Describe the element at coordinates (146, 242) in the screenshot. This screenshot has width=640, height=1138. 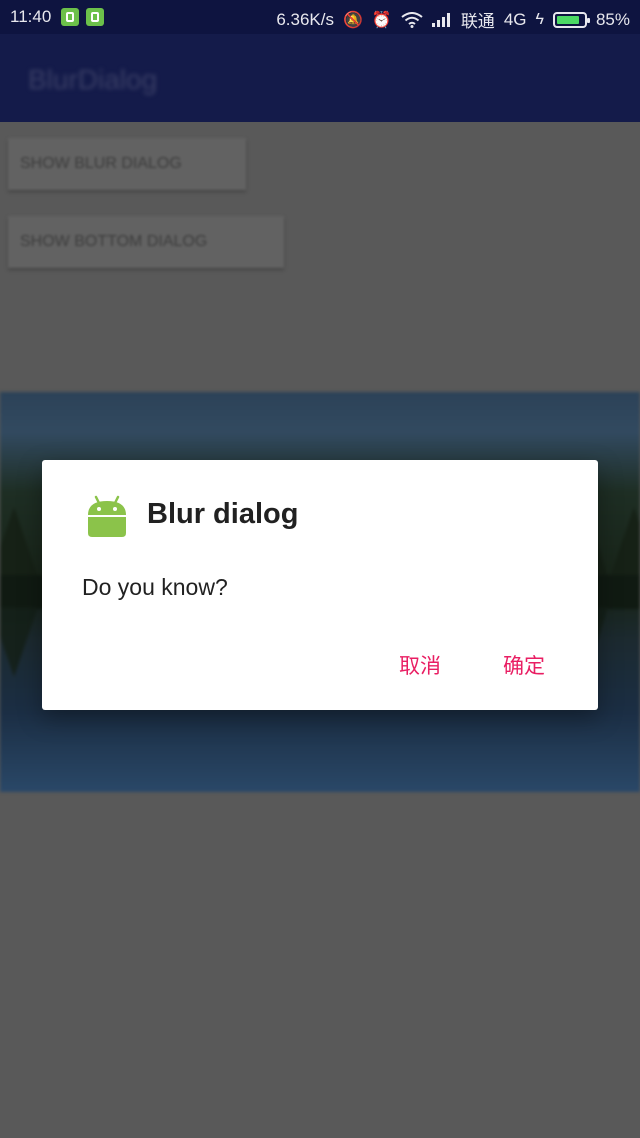
I see `show-bottom-dialog-button: SHOW BOTTOM DIALOG` at that location.